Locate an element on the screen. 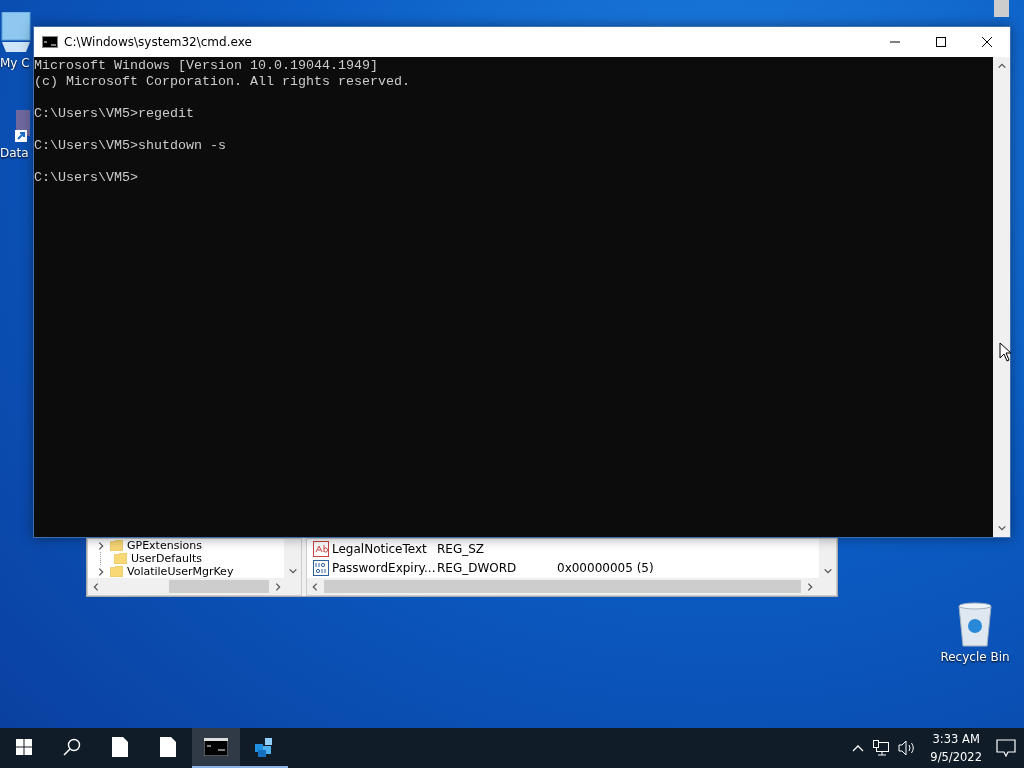 This screenshot has width=1024, height=768. tree-item: VolatileUserMgrKey is located at coordinates (186, 571).